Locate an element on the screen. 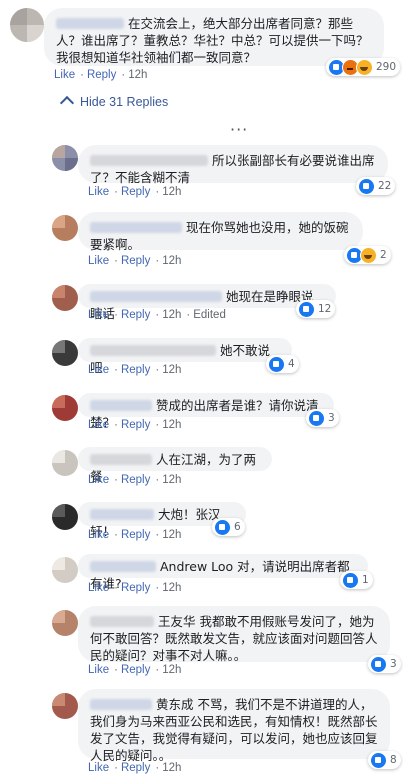 This screenshot has width=415, height=782. comment-bubble: 所以张副部长有必要说谁出席了？不能含糊不清 is located at coordinates (233, 165).